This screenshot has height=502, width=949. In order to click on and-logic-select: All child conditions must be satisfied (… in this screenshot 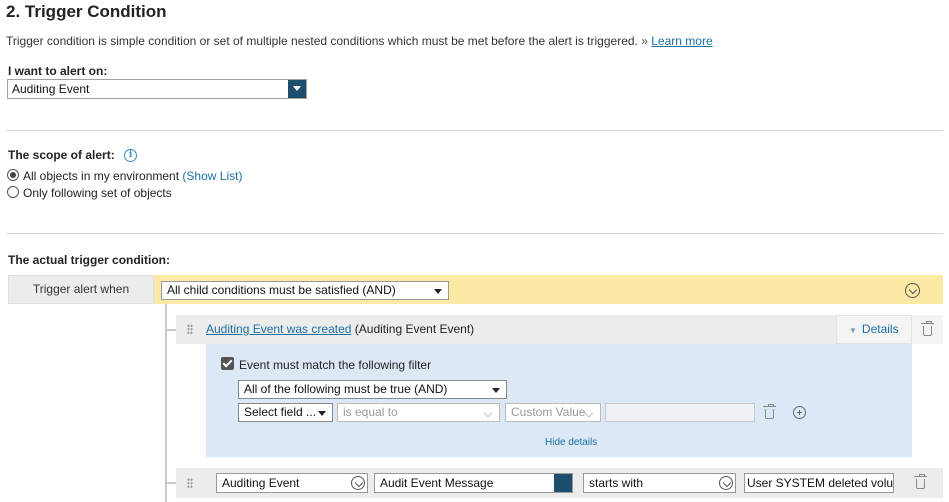, I will do `click(305, 290)`.